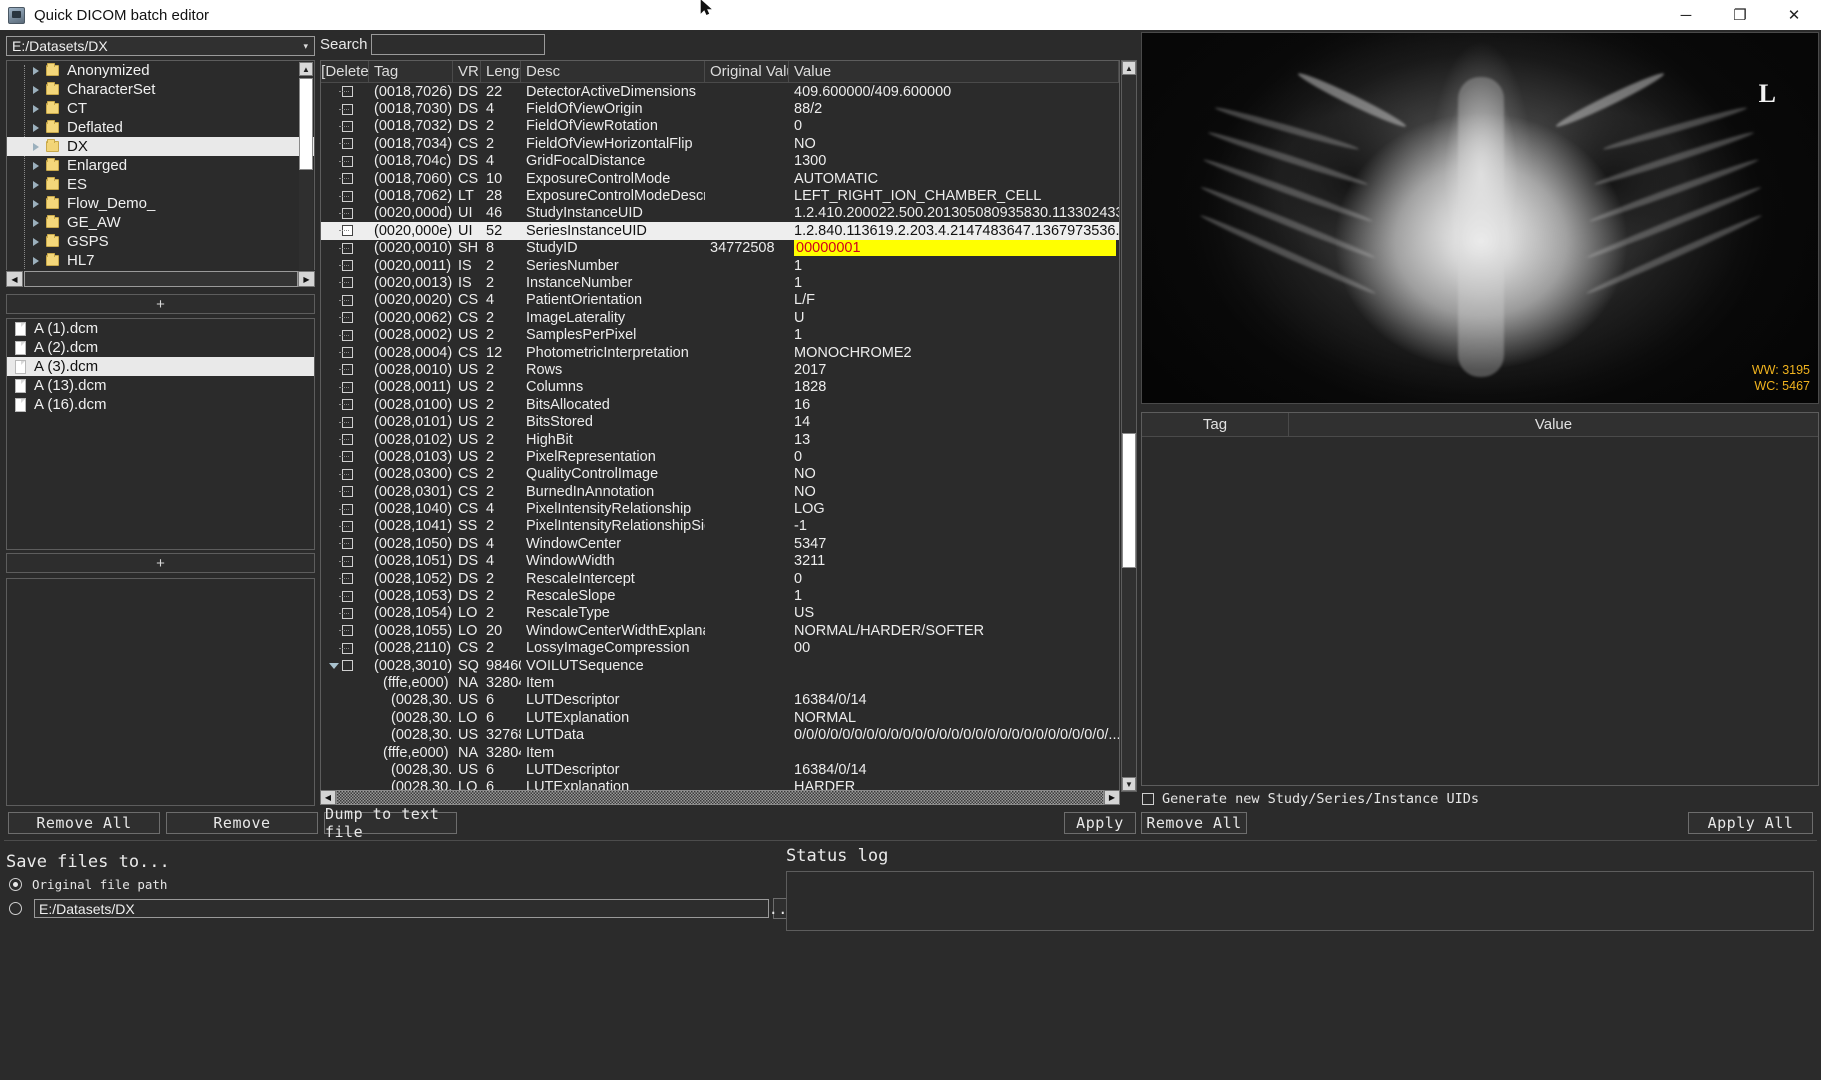 The height and width of the screenshot is (1080, 1821). I want to click on table-row: (0028,30... US 6 LUTDescriptor 16384/0/14, so click(720, 769).